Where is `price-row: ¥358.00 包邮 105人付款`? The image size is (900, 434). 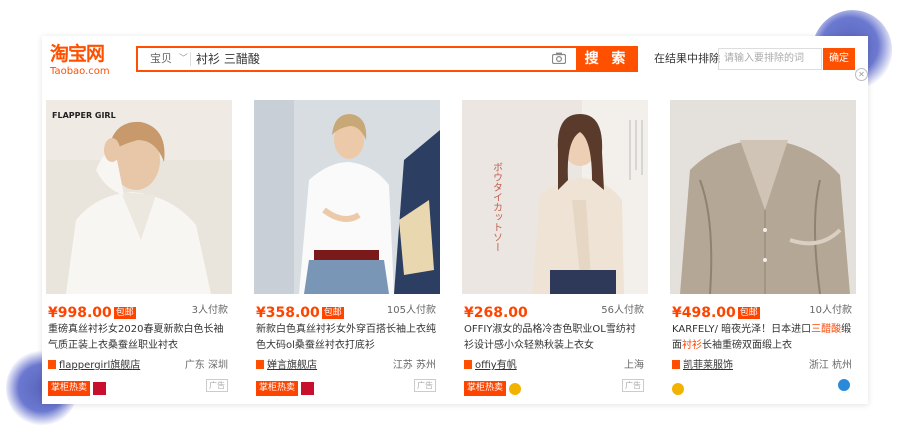
price-row: ¥358.00 包邮 105人付款 is located at coordinates (346, 311).